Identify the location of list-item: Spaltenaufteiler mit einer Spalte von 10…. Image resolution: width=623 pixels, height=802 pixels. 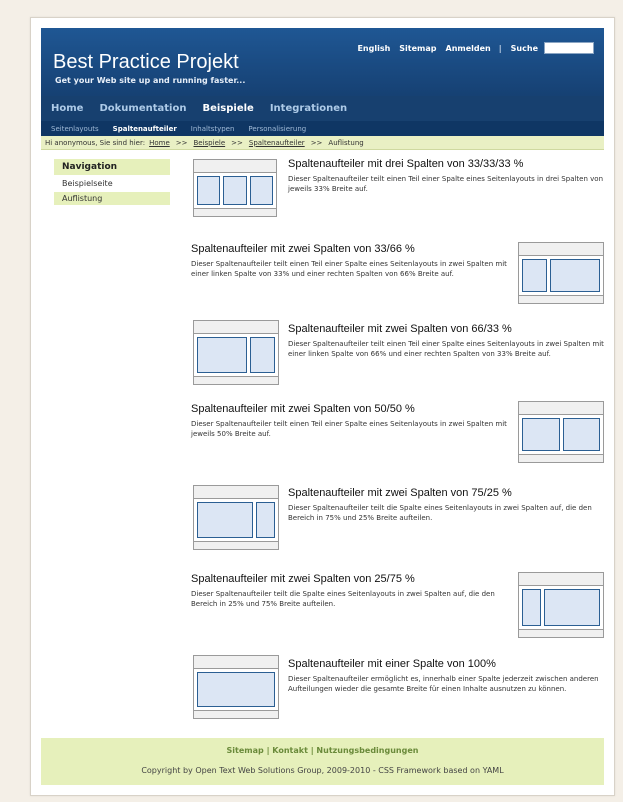
(447, 676).